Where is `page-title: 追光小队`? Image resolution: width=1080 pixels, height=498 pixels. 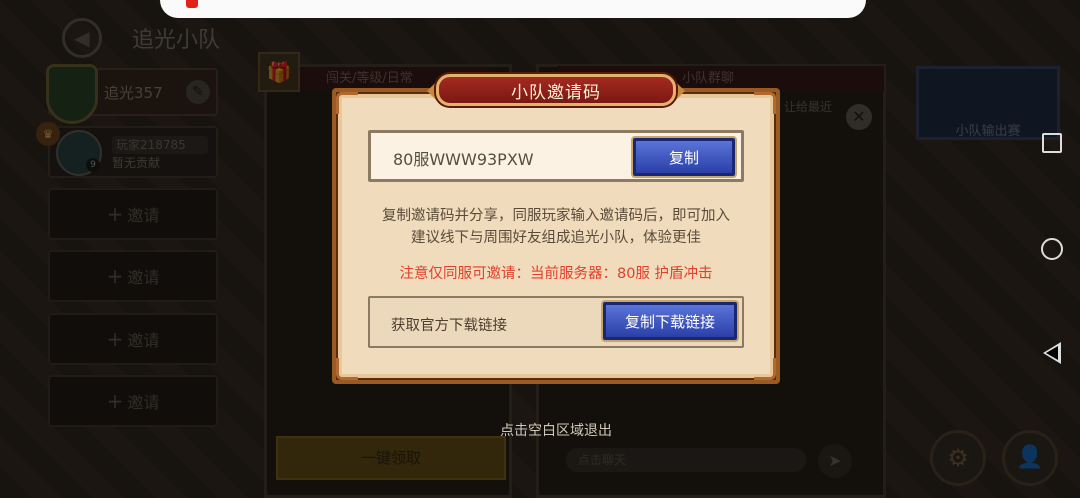 page-title: 追光小队 is located at coordinates (176, 40).